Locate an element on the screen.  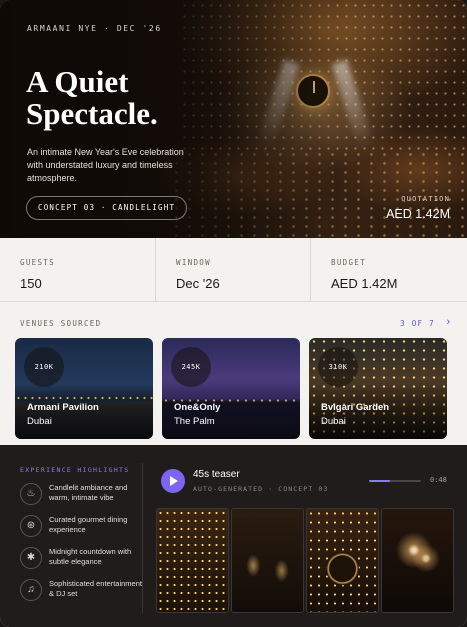
page-title: A Quiet Spectacle. is located at coordinates (126, 98).